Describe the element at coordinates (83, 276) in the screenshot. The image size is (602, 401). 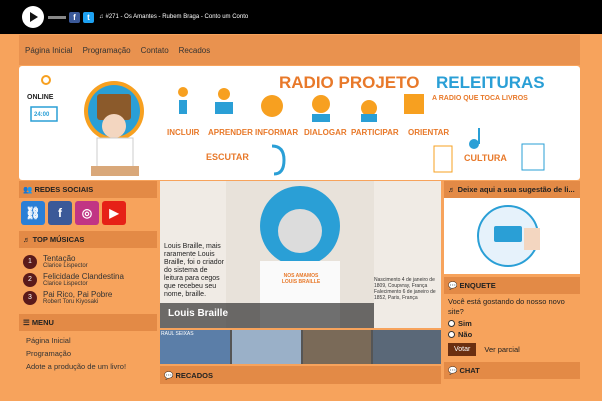
I see `top-title: Felicidade Clandestina` at that location.